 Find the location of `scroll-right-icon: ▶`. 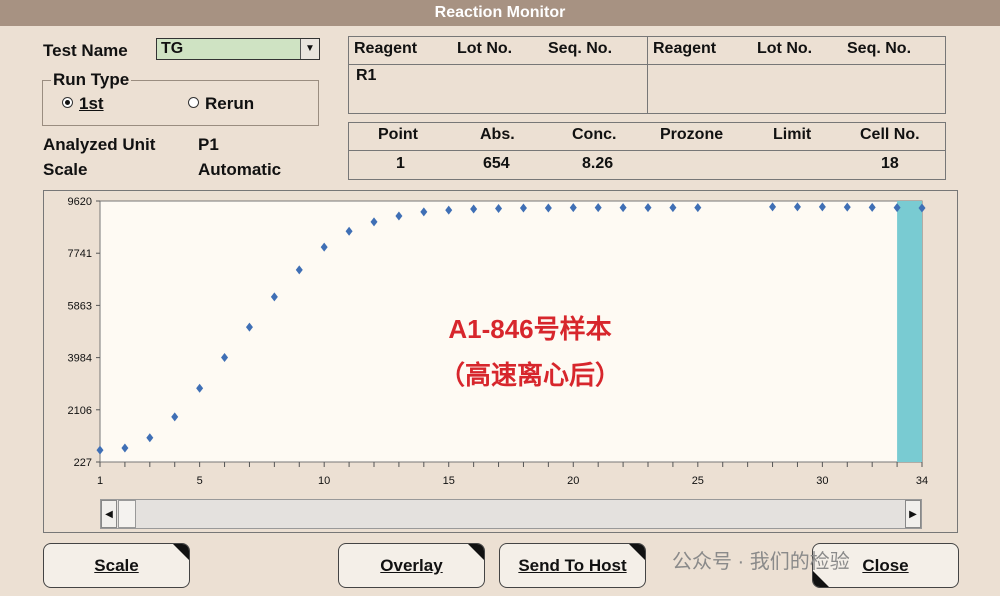

scroll-right-icon: ▶ is located at coordinates (913, 514).